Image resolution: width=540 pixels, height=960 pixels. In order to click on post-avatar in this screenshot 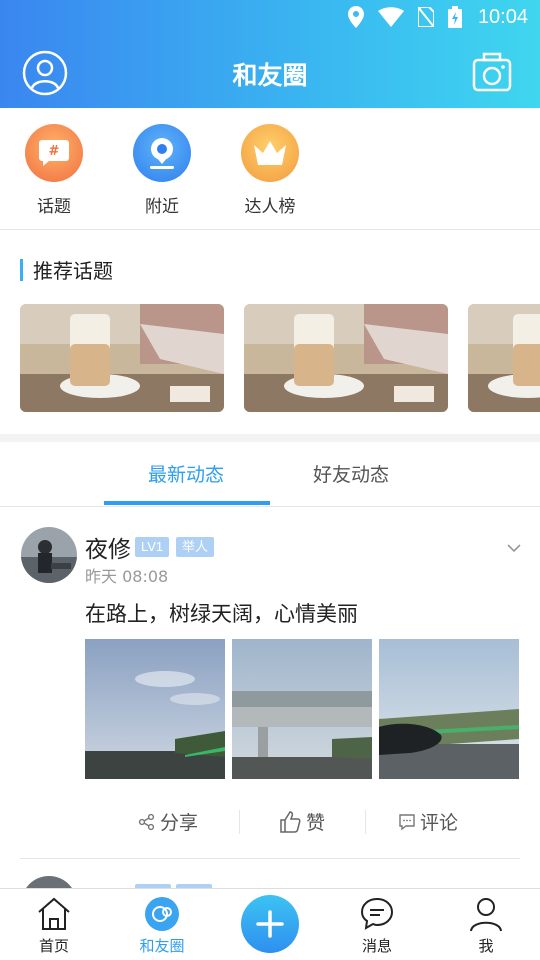, I will do `click(49, 555)`.